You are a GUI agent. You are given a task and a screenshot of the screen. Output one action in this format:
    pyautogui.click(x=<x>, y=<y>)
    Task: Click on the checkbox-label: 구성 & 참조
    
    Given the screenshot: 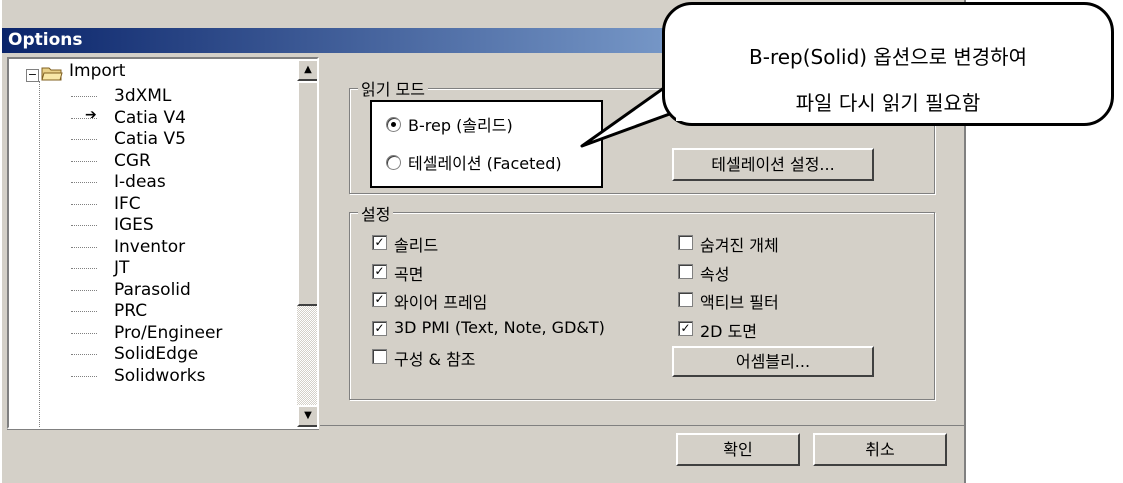 What is the action you would take?
    pyautogui.click(x=435, y=358)
    